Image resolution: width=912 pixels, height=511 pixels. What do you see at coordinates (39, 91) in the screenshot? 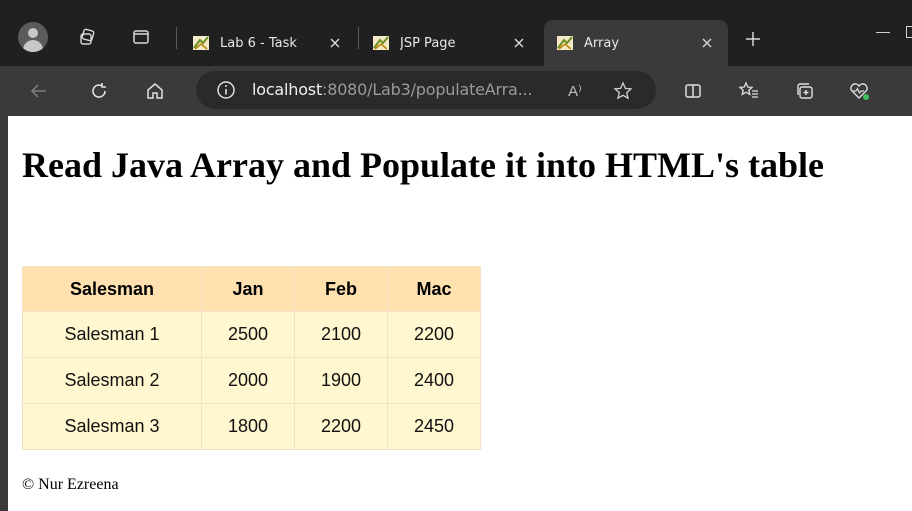
I see `back-icon` at bounding box center [39, 91].